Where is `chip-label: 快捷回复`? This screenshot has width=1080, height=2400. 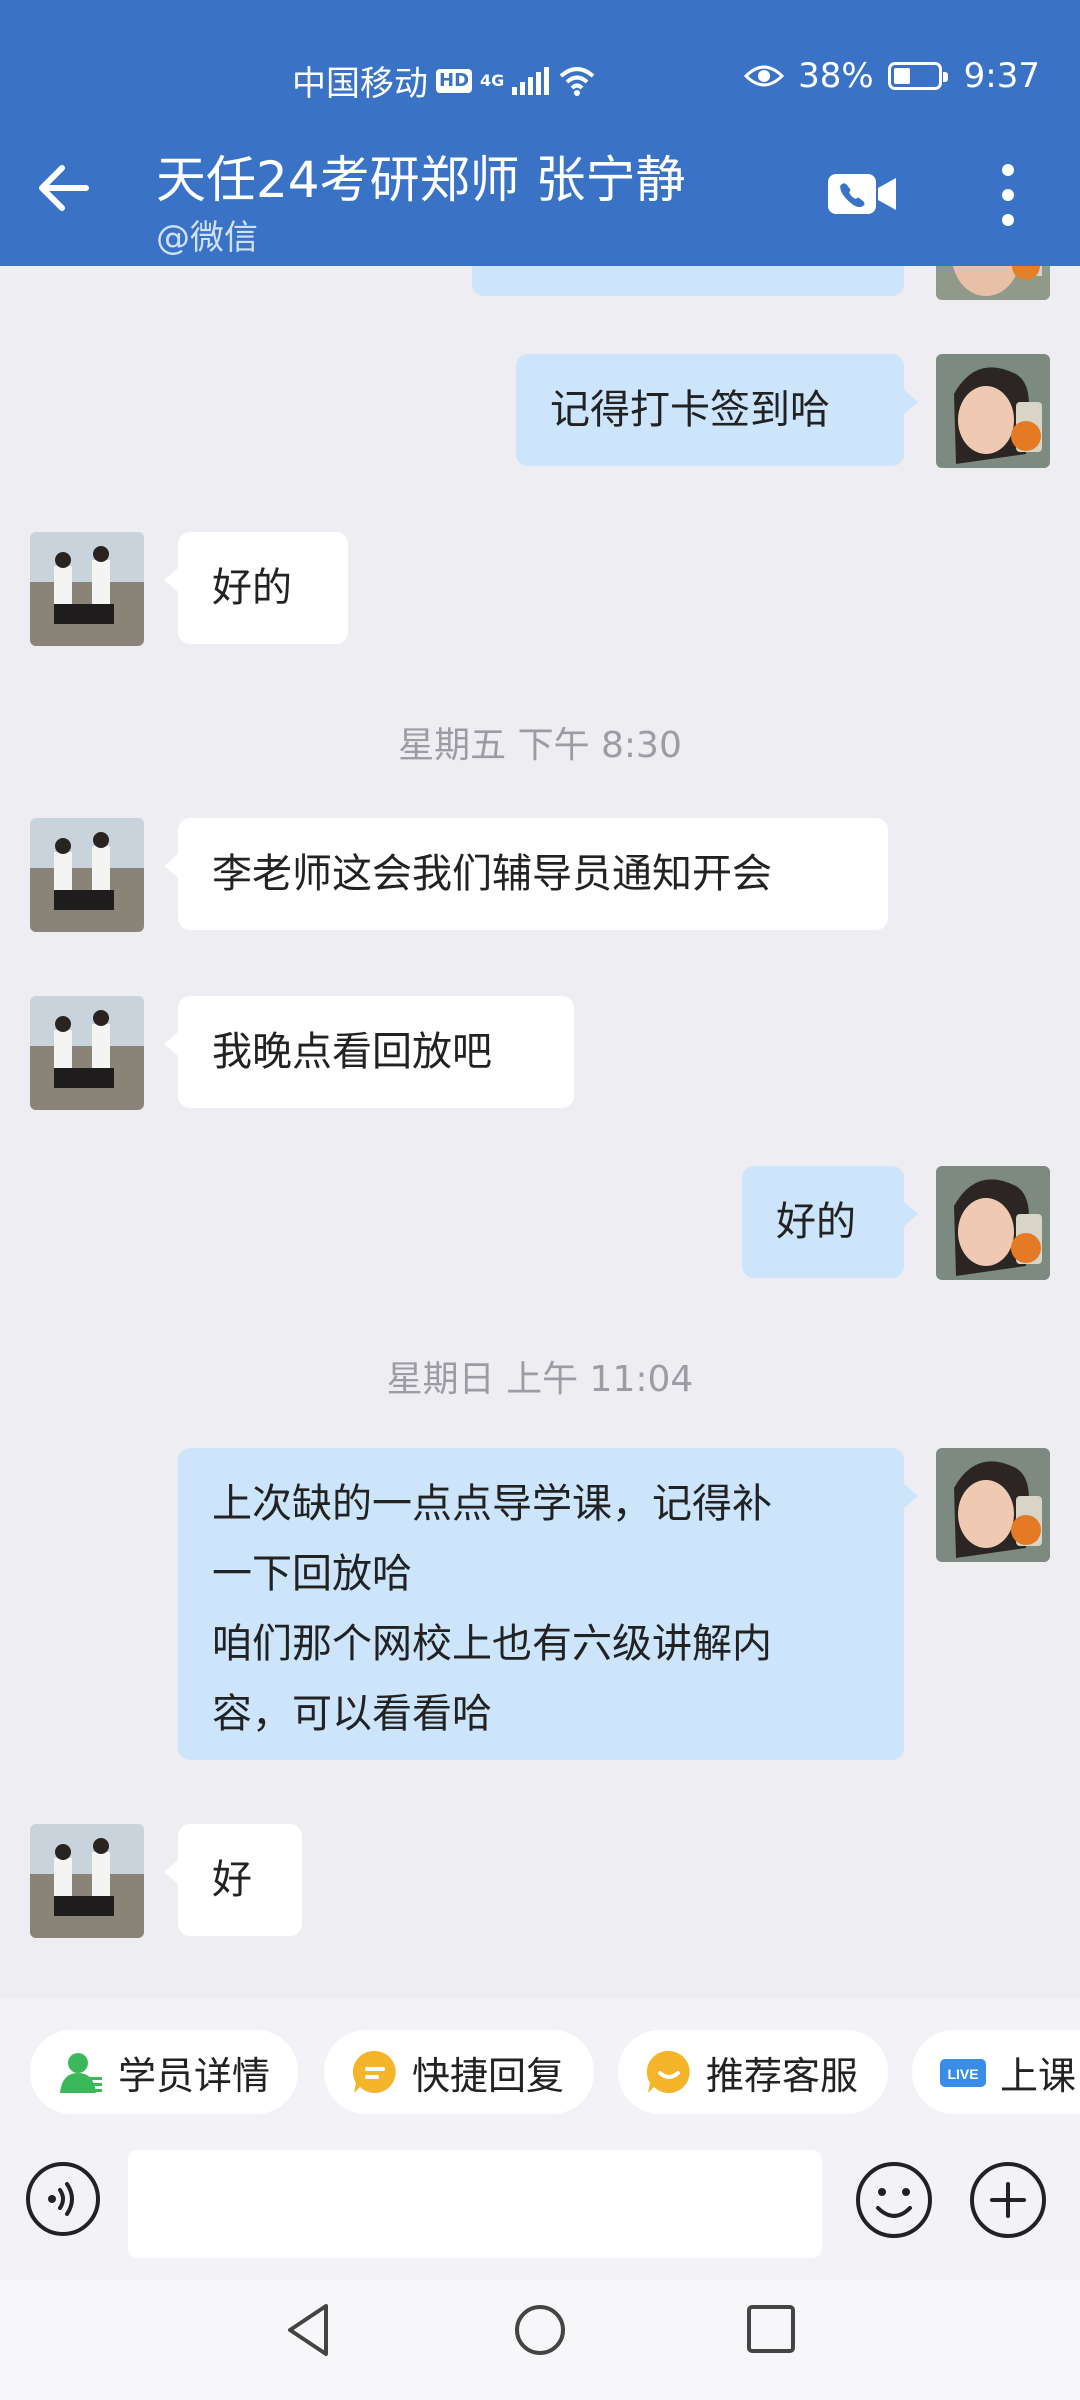
chip-label: 快捷回复 is located at coordinates (488, 2075).